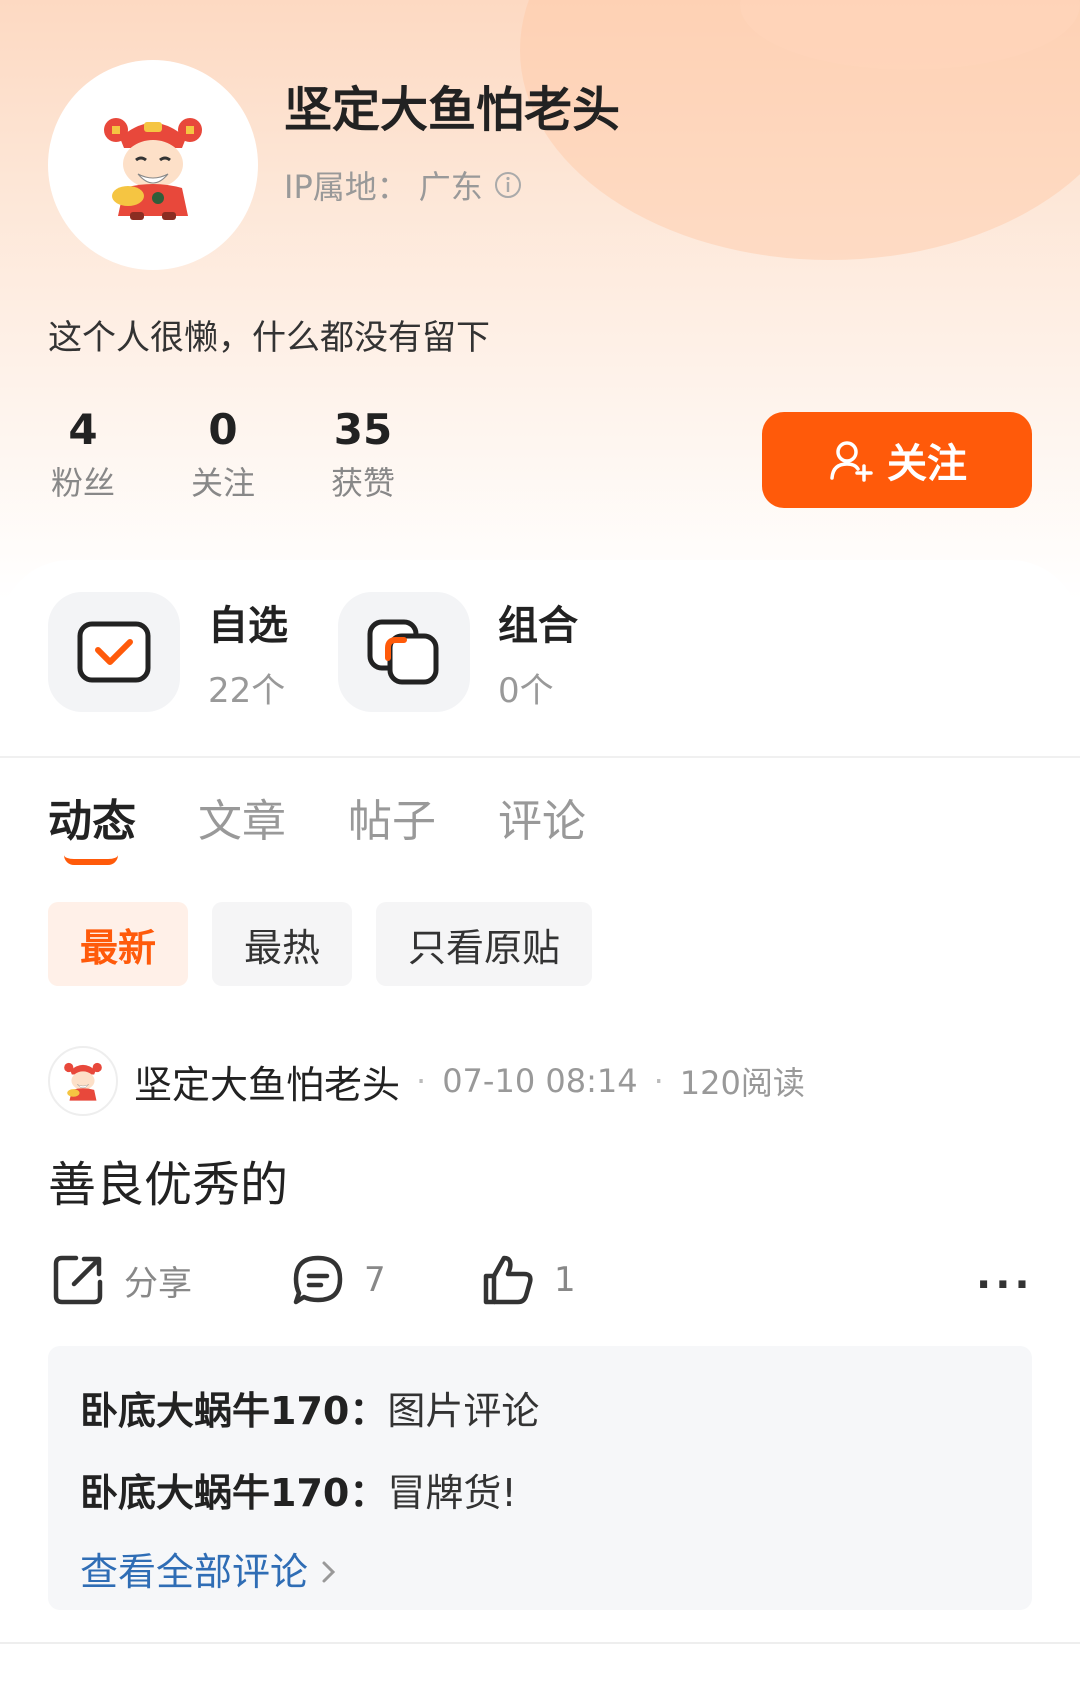  What do you see at coordinates (247, 690) in the screenshot?
I see `quick-count: 22个` at bounding box center [247, 690].